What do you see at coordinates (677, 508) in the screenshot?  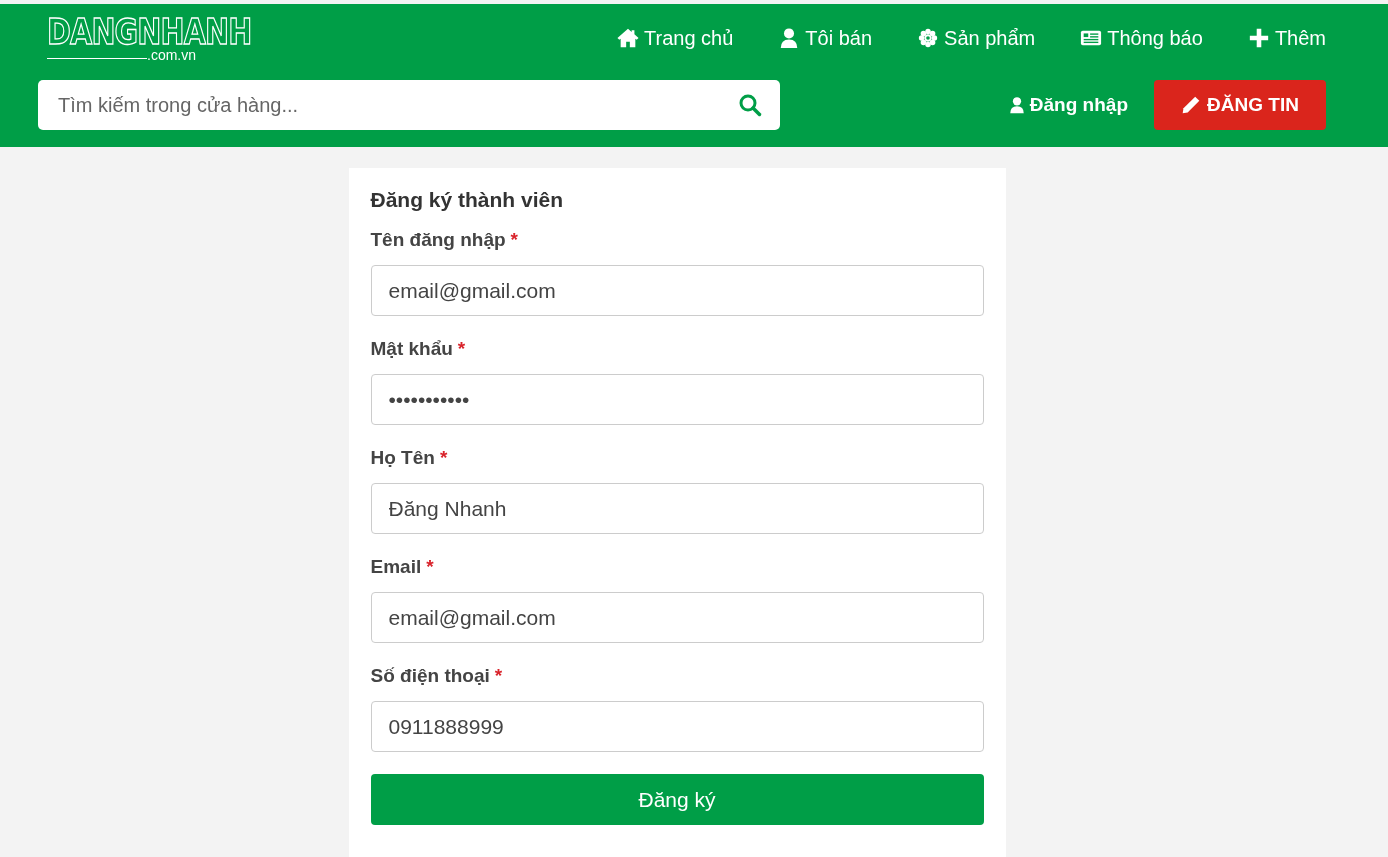 I see `input-field: Đăng Nhanh` at bounding box center [677, 508].